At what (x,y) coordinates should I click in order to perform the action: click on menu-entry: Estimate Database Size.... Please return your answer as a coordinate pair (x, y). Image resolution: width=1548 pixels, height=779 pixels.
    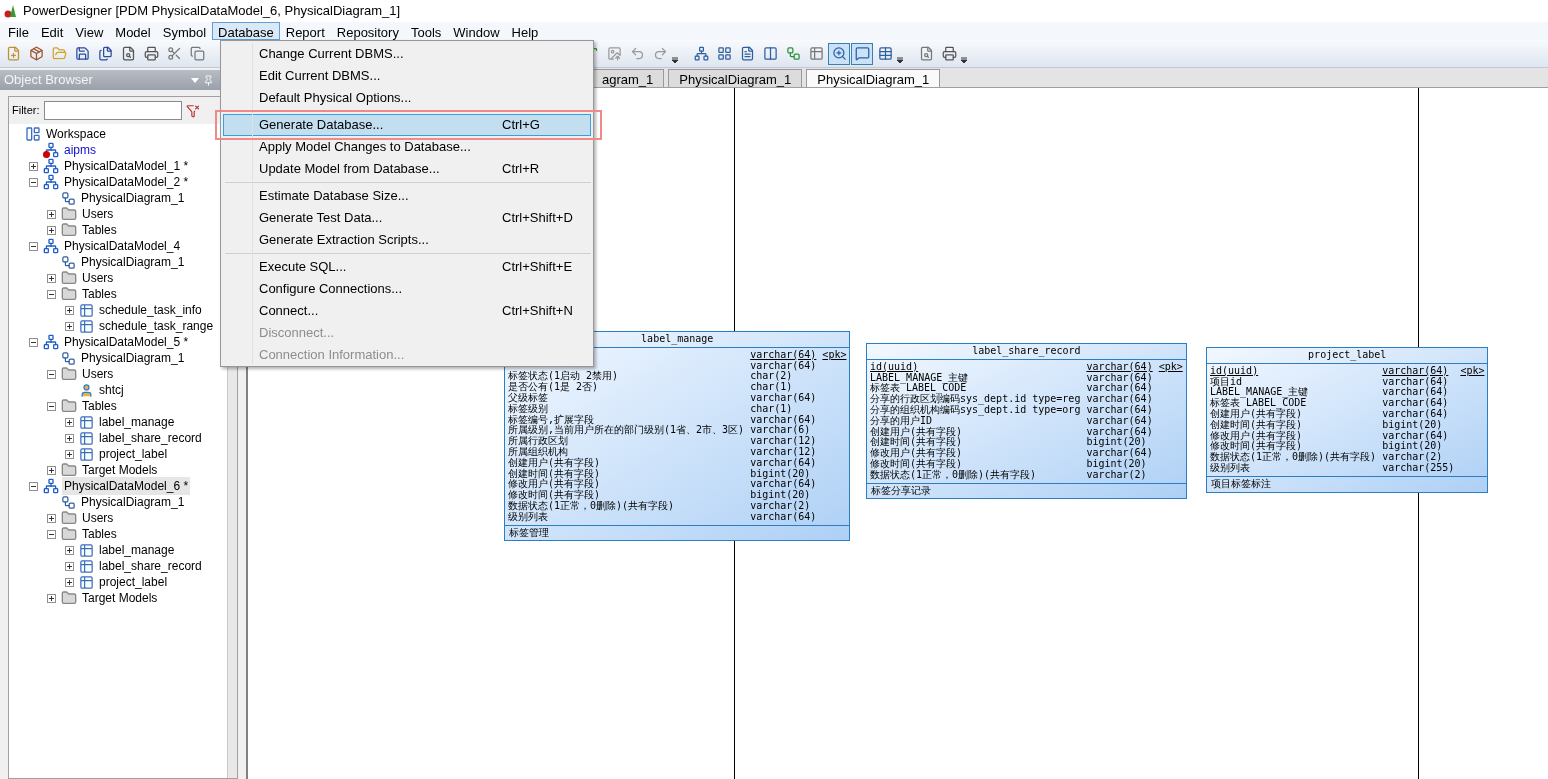
    Looking at the image, I should click on (407, 196).